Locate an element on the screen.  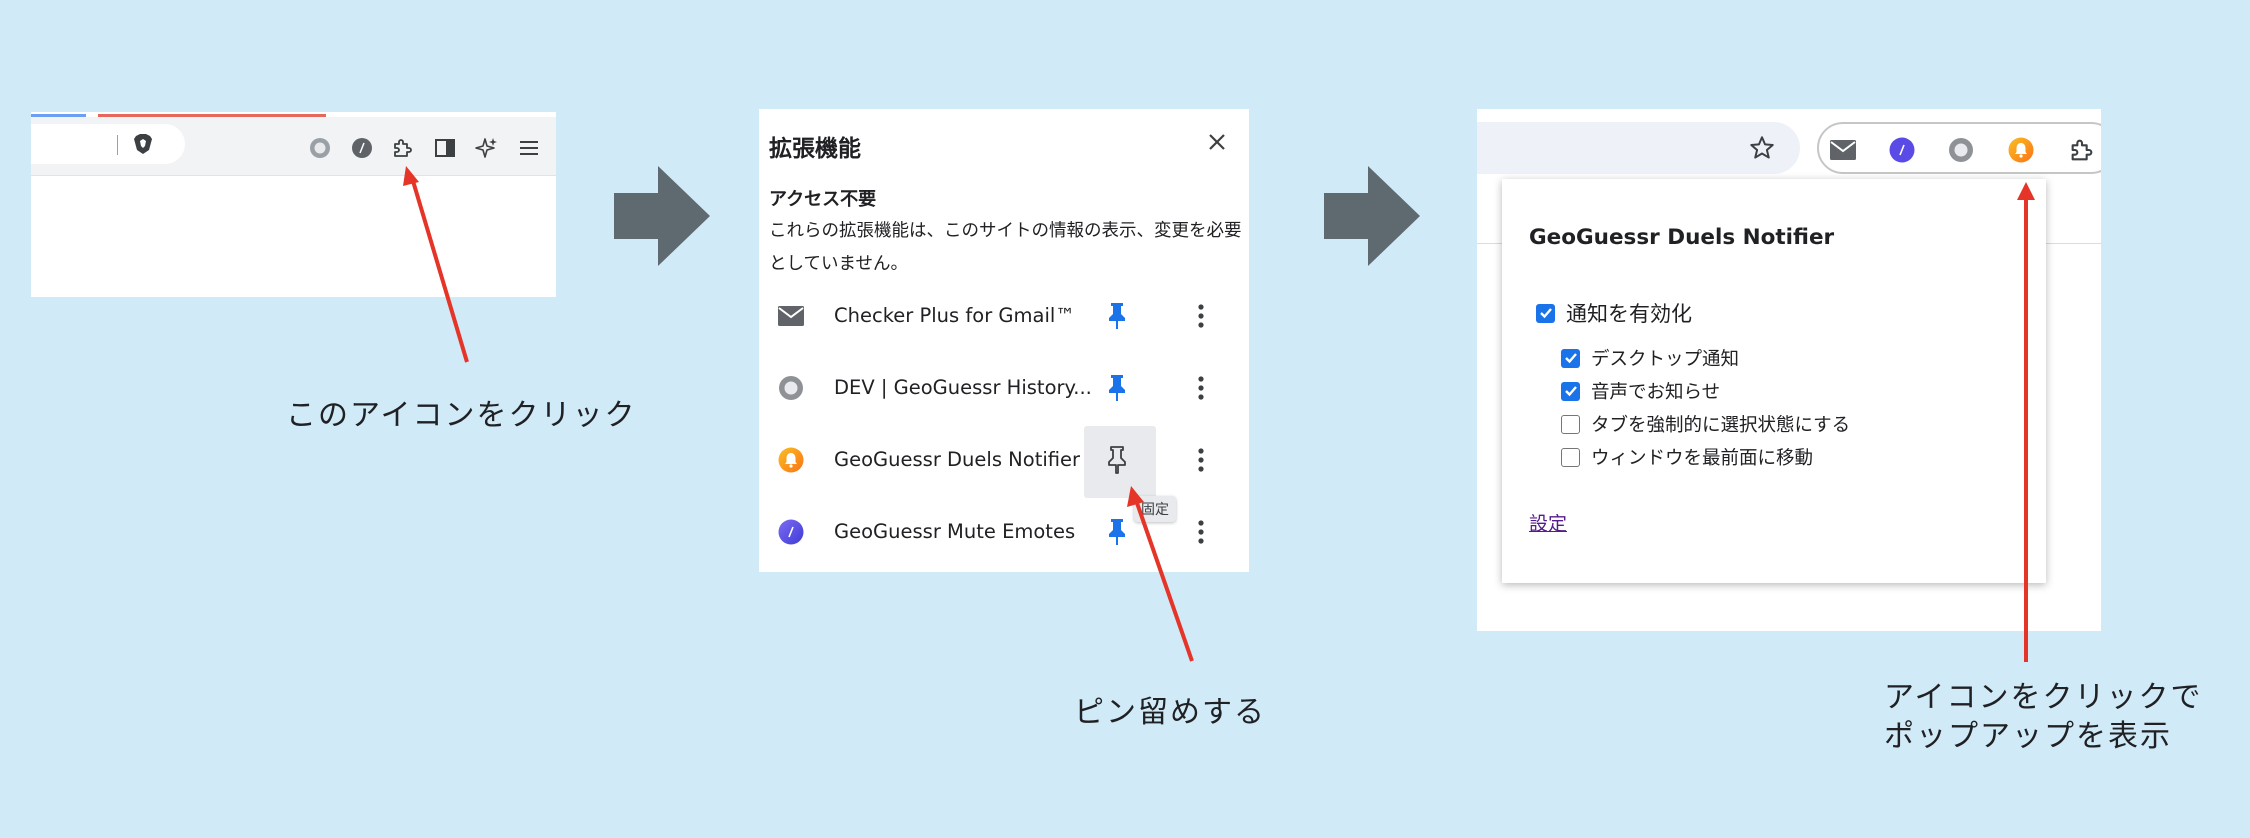
step2-caption: ピン留めする is located at coordinates (1170, 712).